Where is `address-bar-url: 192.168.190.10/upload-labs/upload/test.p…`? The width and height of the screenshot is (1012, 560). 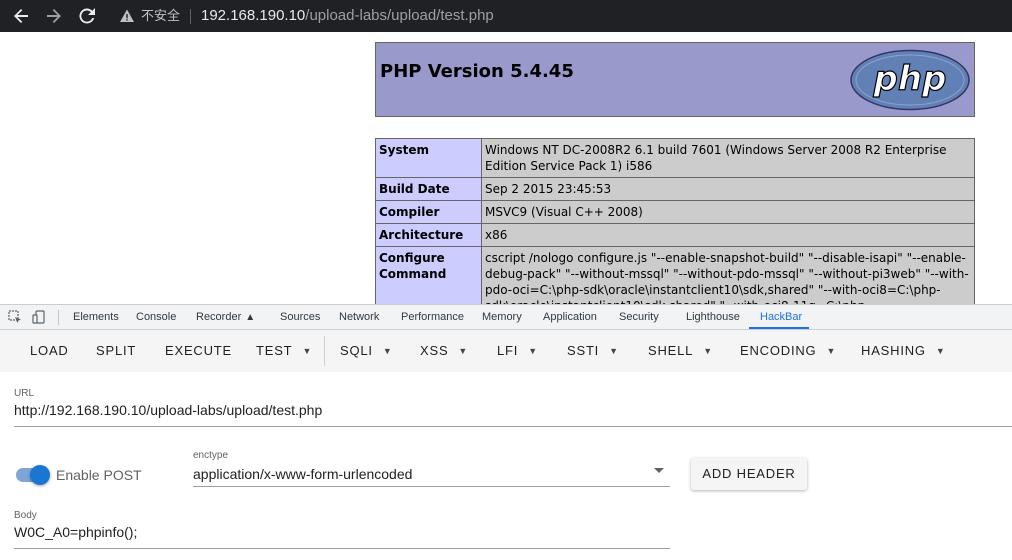
address-bar-url: 192.168.190.10/upload-labs/upload/test.p… is located at coordinates (347, 16).